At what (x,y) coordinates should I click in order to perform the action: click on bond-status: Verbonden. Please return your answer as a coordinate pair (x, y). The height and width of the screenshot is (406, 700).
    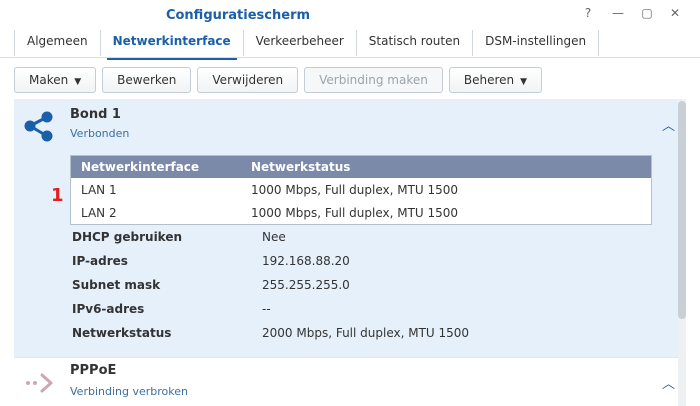
    Looking at the image, I should click on (100, 133).